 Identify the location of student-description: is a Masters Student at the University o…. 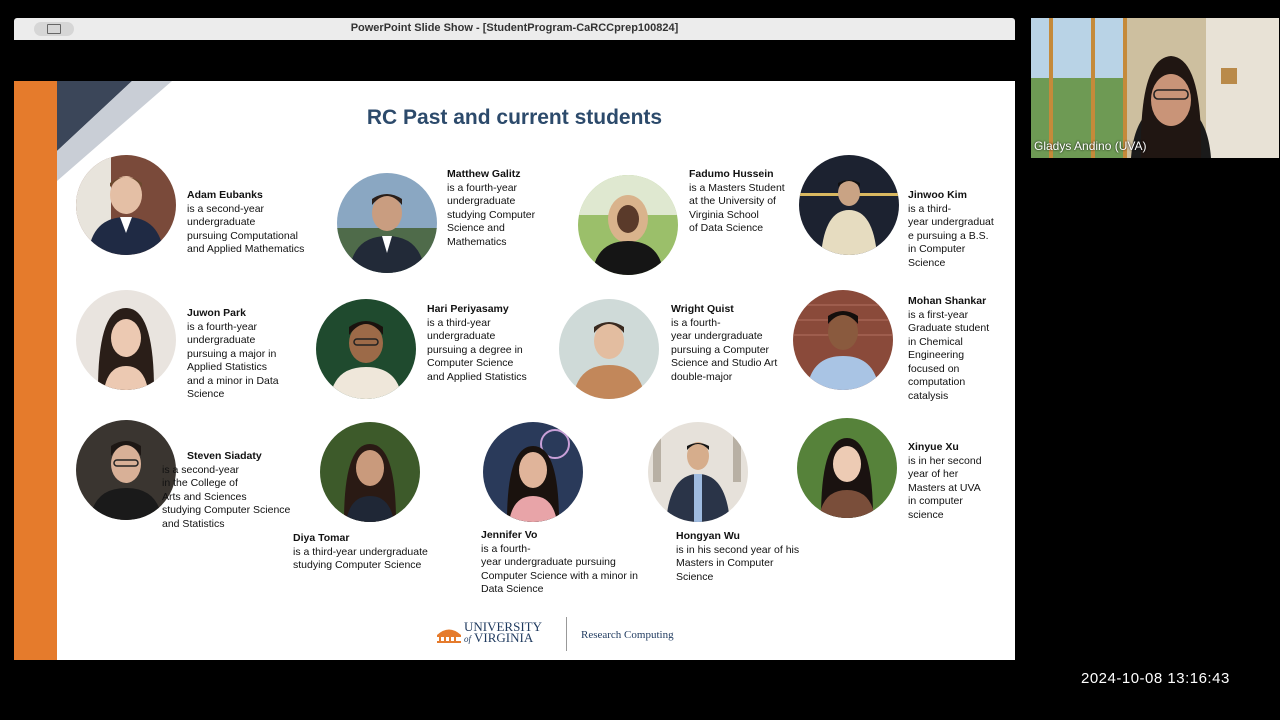
(737, 208).